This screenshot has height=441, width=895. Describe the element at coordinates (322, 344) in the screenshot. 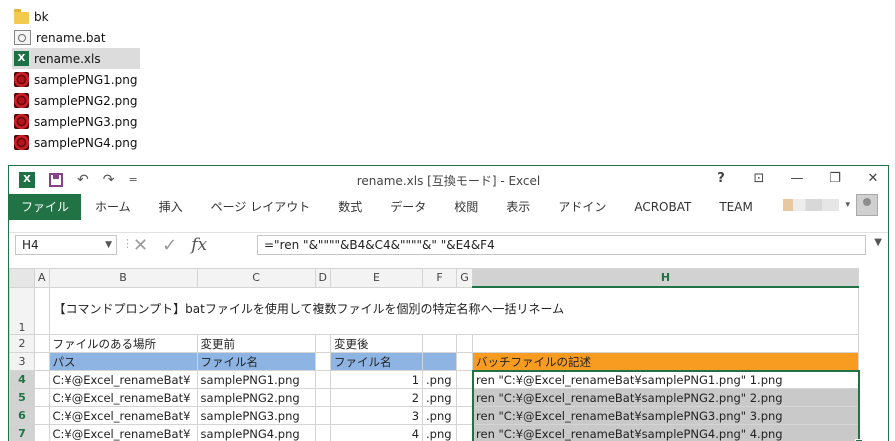

I see `cell-d2` at that location.